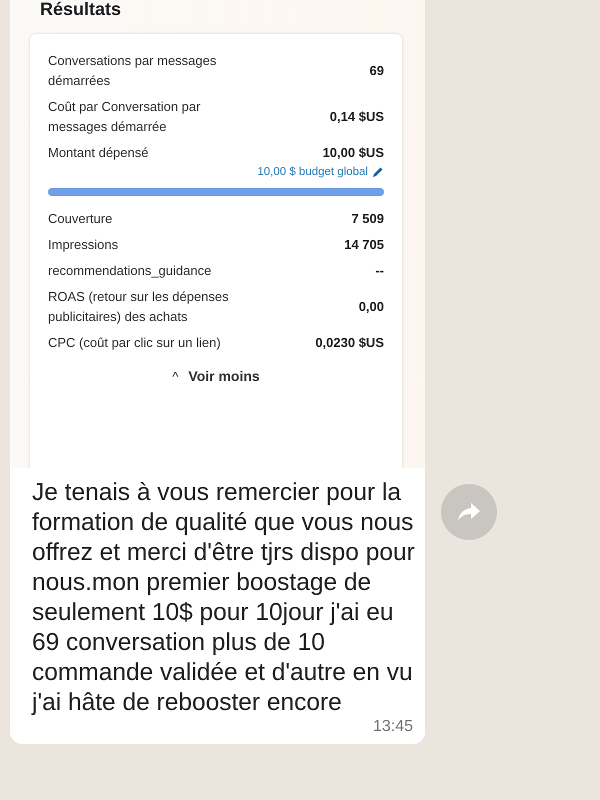  What do you see at coordinates (80, 219) in the screenshot?
I see `metric-label: Couverture` at bounding box center [80, 219].